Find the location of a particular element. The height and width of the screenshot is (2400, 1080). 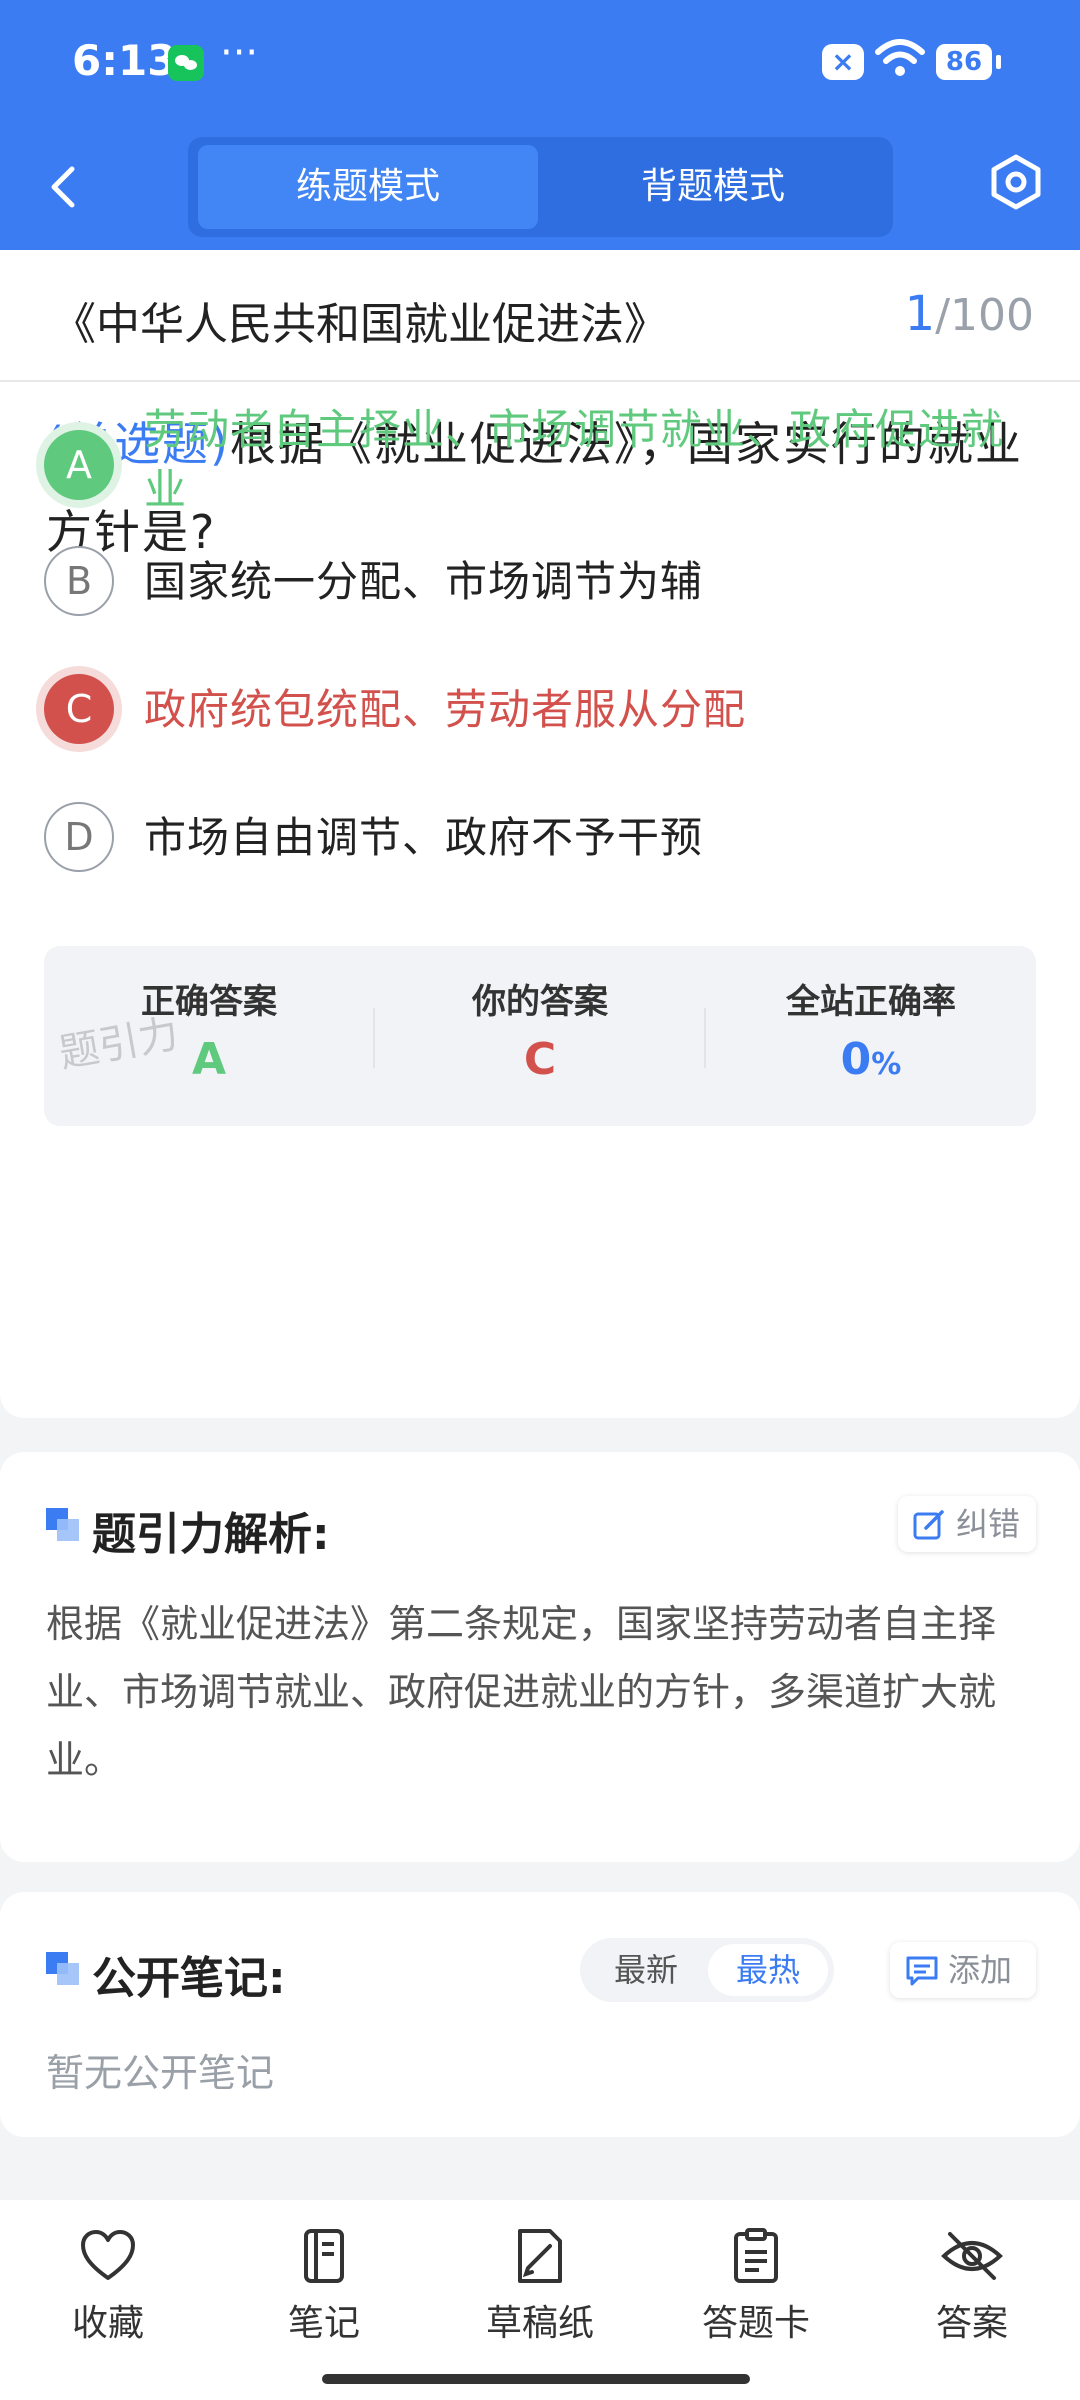

status-bar: 6:13 ··· × 86 is located at coordinates (540, 62).